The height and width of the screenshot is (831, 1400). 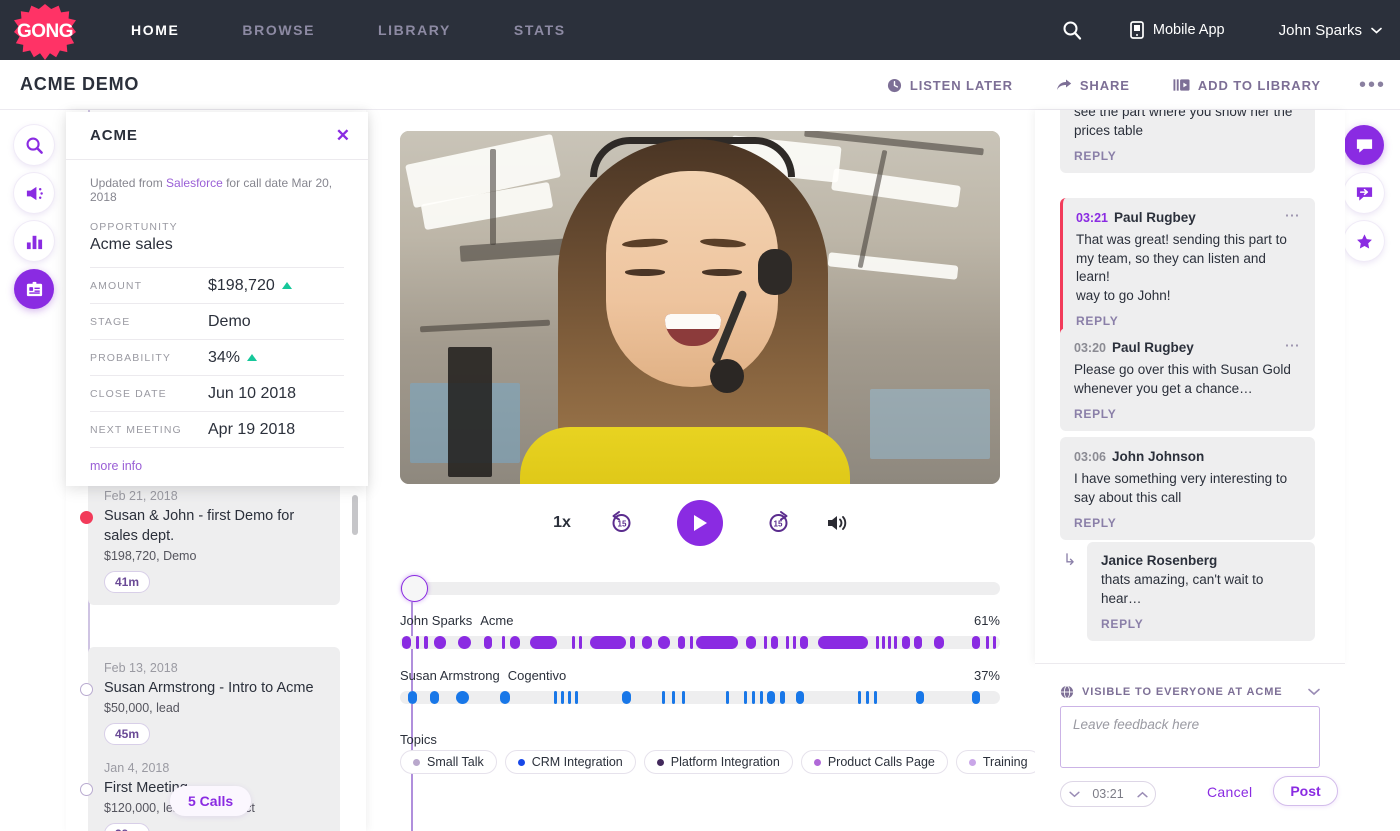 I want to click on opportunity-field-amount: AMOUNT $198,720, so click(x=217, y=285).